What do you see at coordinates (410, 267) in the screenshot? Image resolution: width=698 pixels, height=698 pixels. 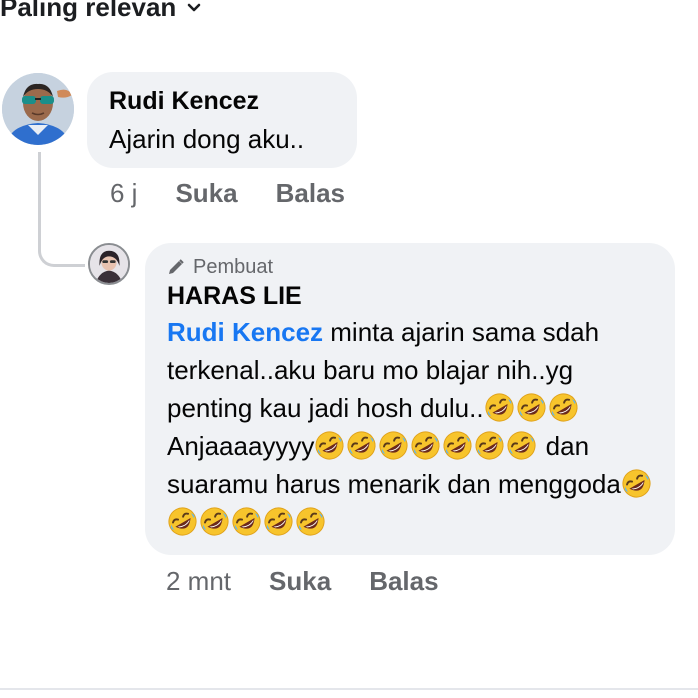 I see `author-badge: Pembuat` at bounding box center [410, 267].